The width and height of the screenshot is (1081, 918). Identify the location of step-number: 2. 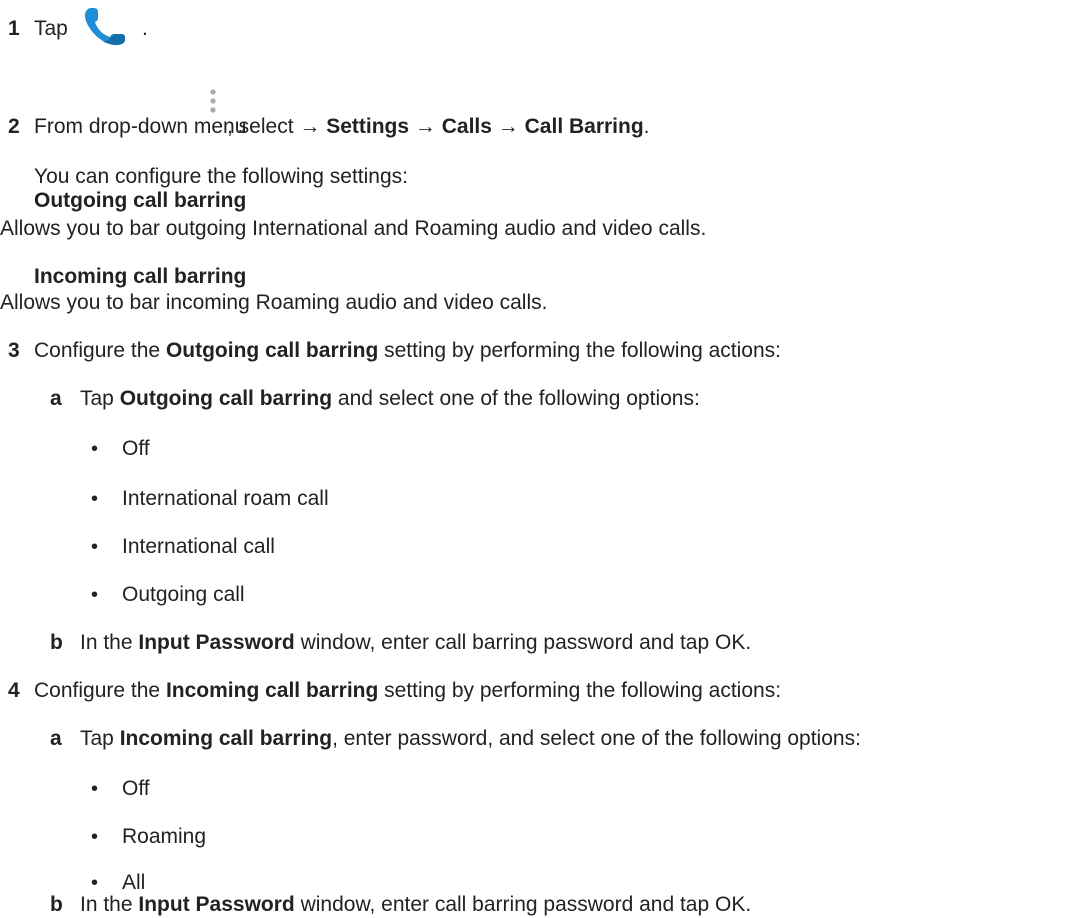
(14, 126).